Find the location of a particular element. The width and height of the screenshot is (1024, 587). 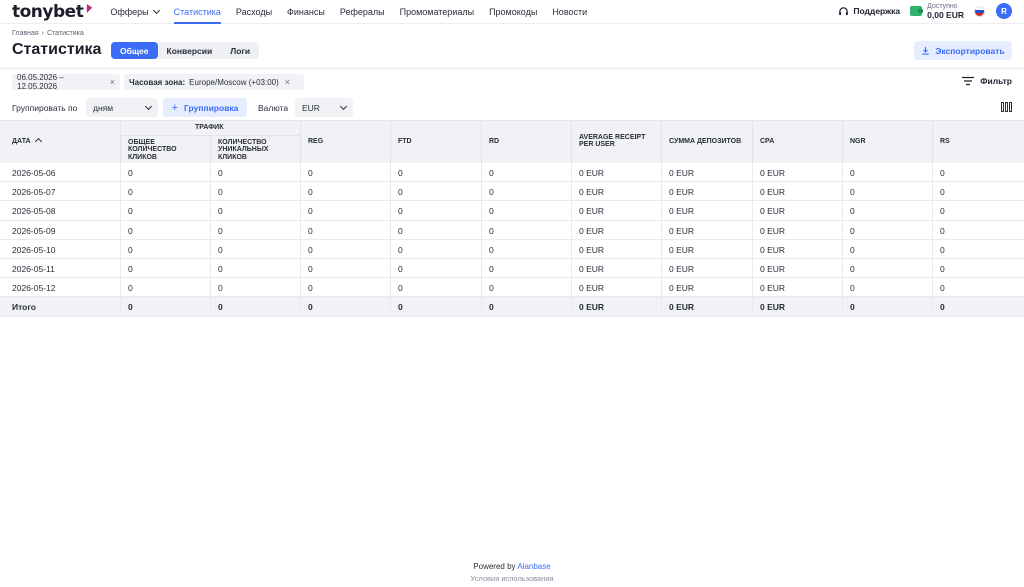

table-cell-date: 2026-05-10 is located at coordinates (34, 249).